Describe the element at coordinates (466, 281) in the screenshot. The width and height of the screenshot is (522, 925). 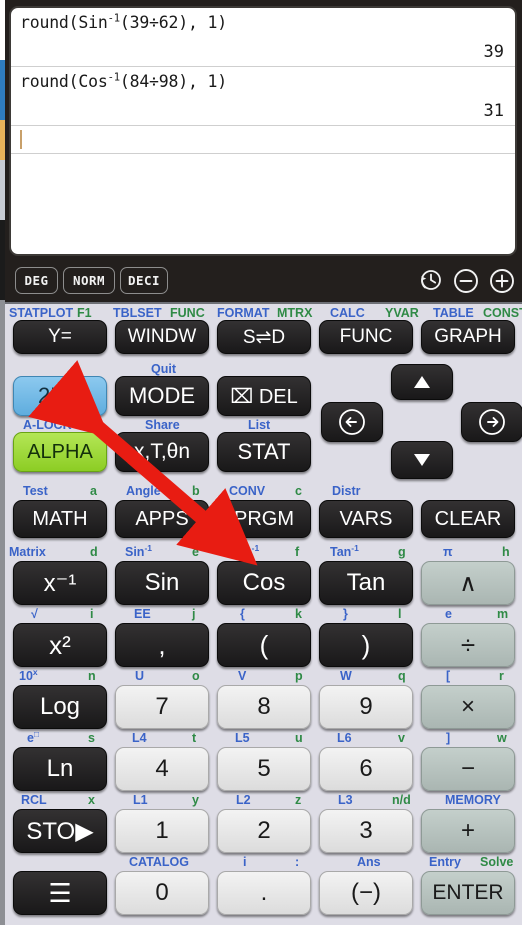
I see `zoom-out-icon` at that location.